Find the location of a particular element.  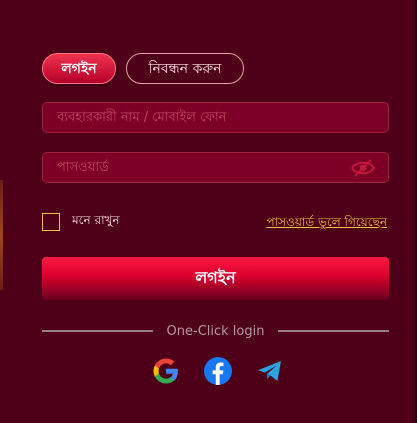

login-button: লগইন is located at coordinates (215, 278).